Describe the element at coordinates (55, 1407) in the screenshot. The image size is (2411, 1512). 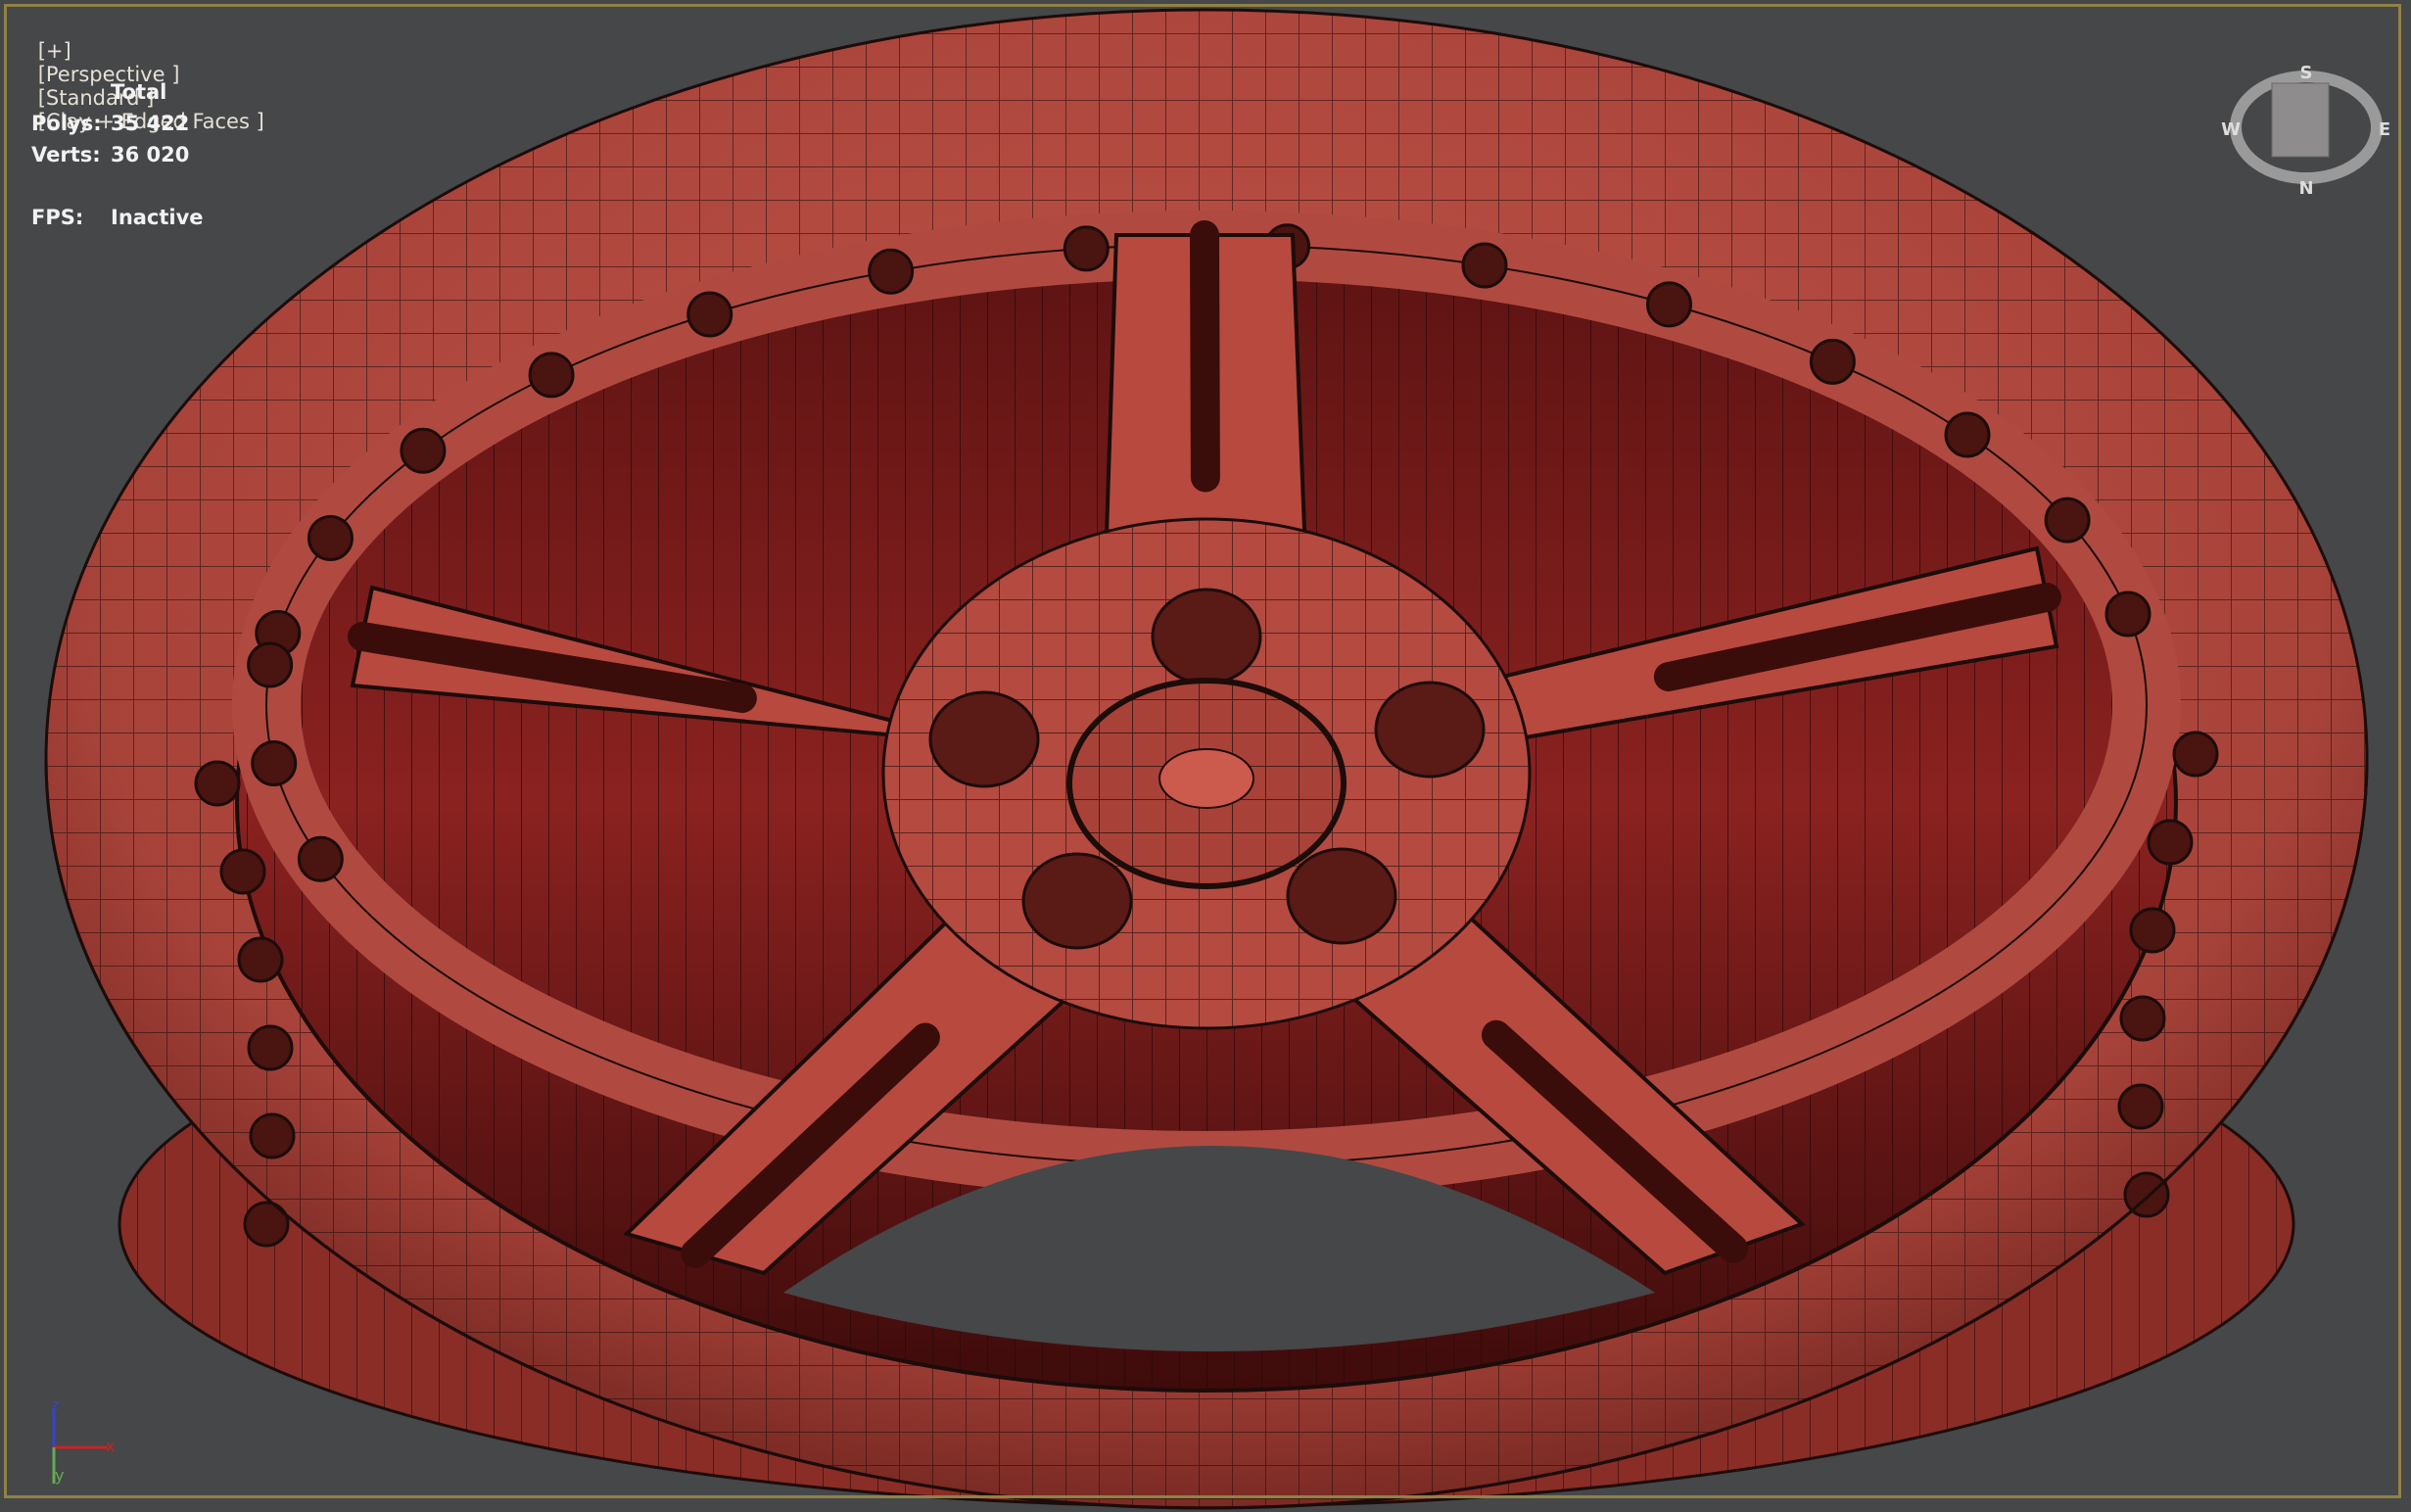
I see `axis-z-label: z` at that location.